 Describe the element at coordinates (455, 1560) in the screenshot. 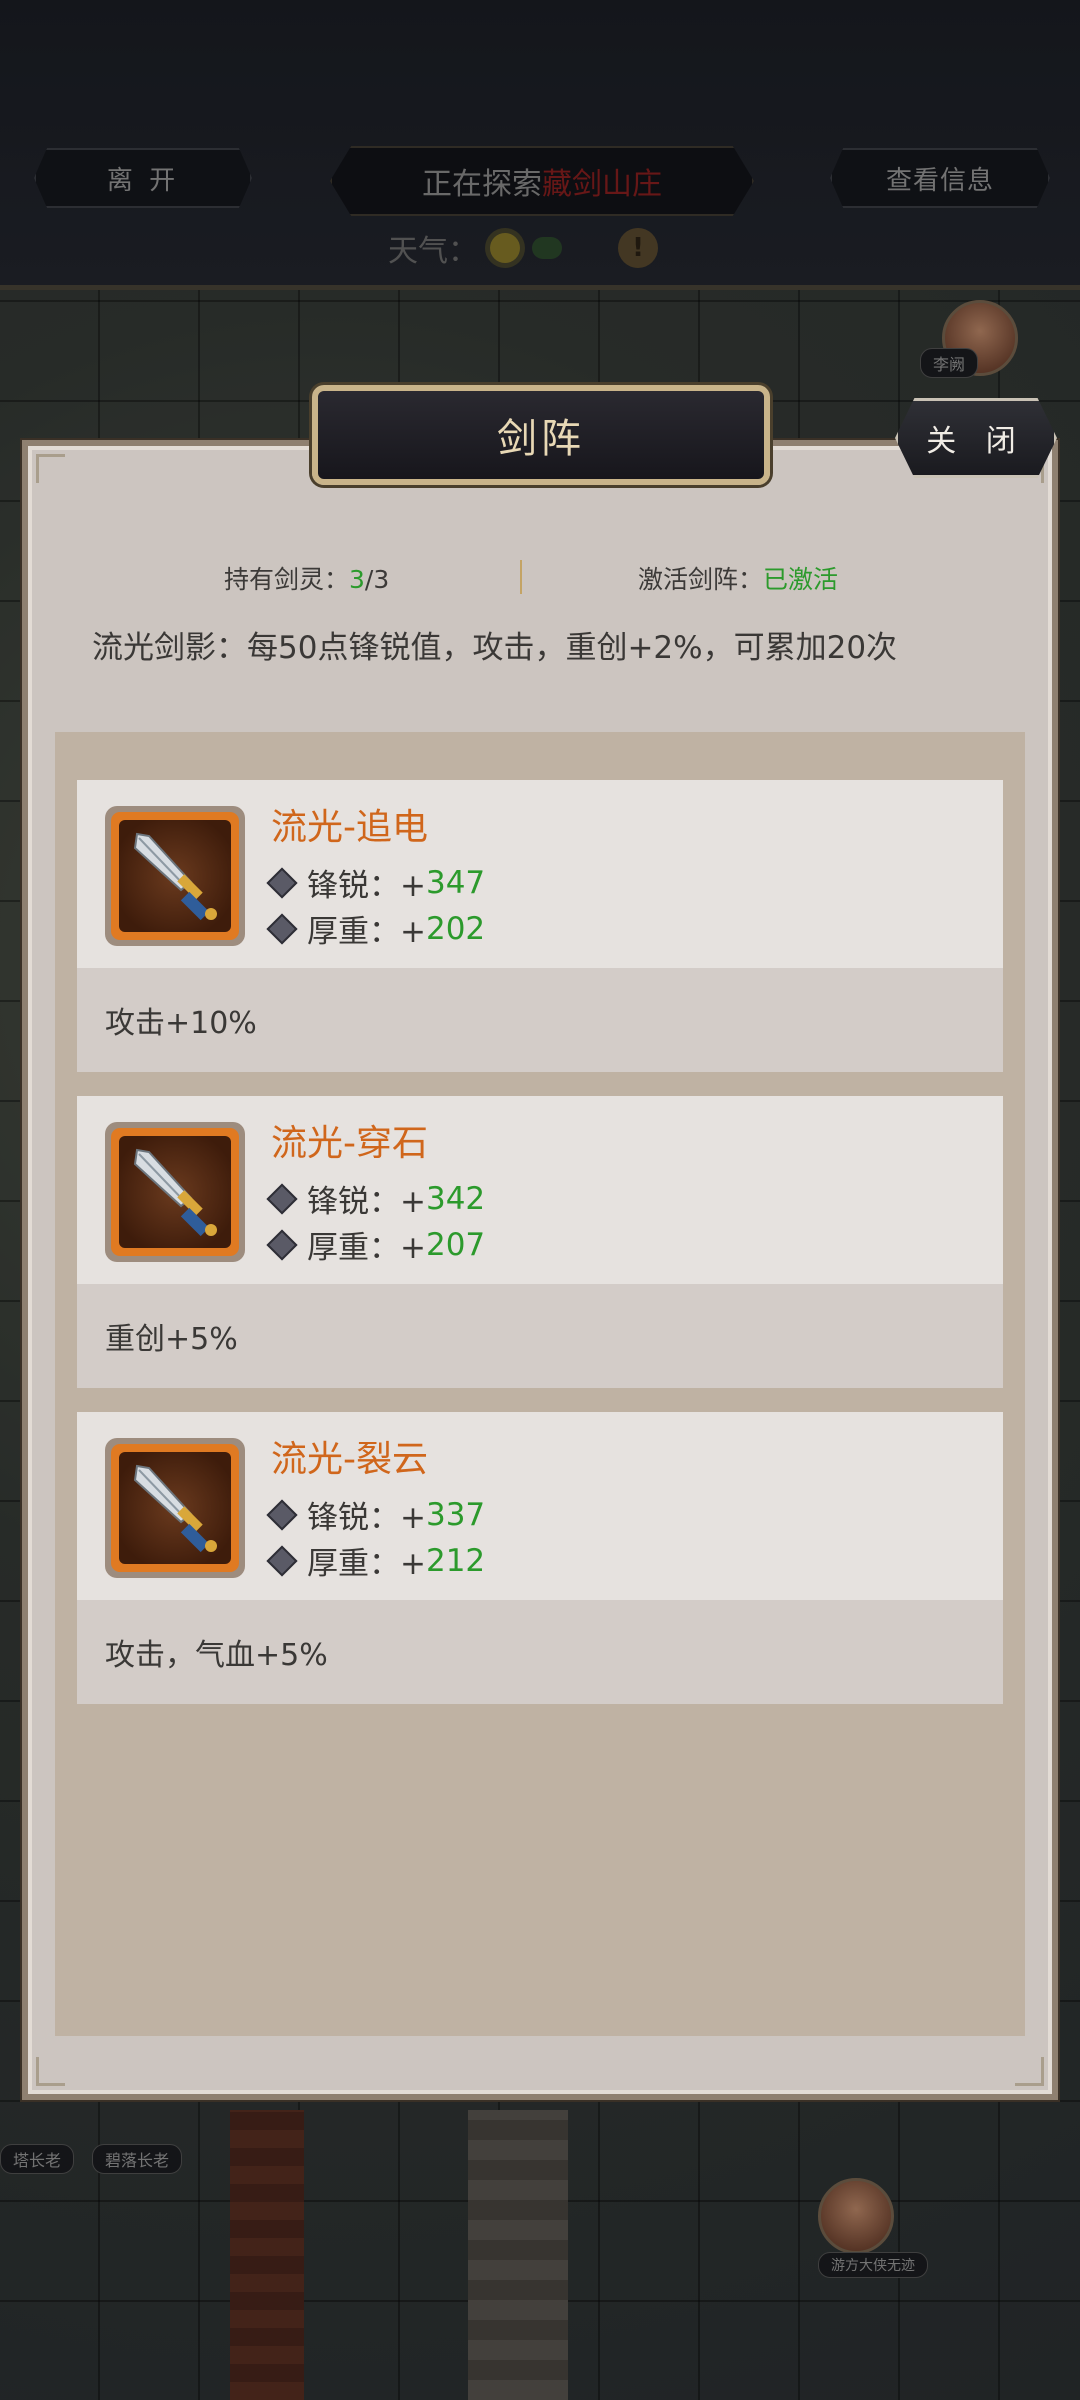

I see `stat-value: 212` at that location.